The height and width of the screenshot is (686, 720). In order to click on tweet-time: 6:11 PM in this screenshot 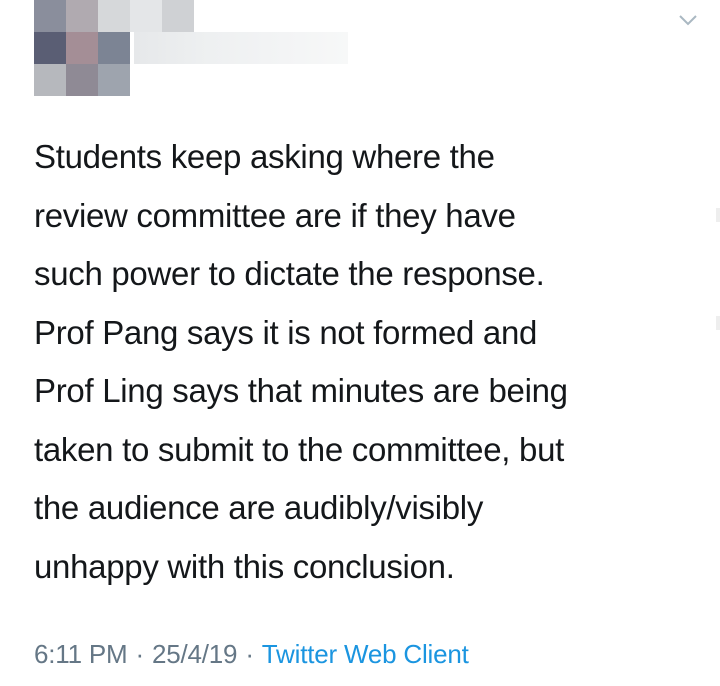, I will do `click(81, 654)`.